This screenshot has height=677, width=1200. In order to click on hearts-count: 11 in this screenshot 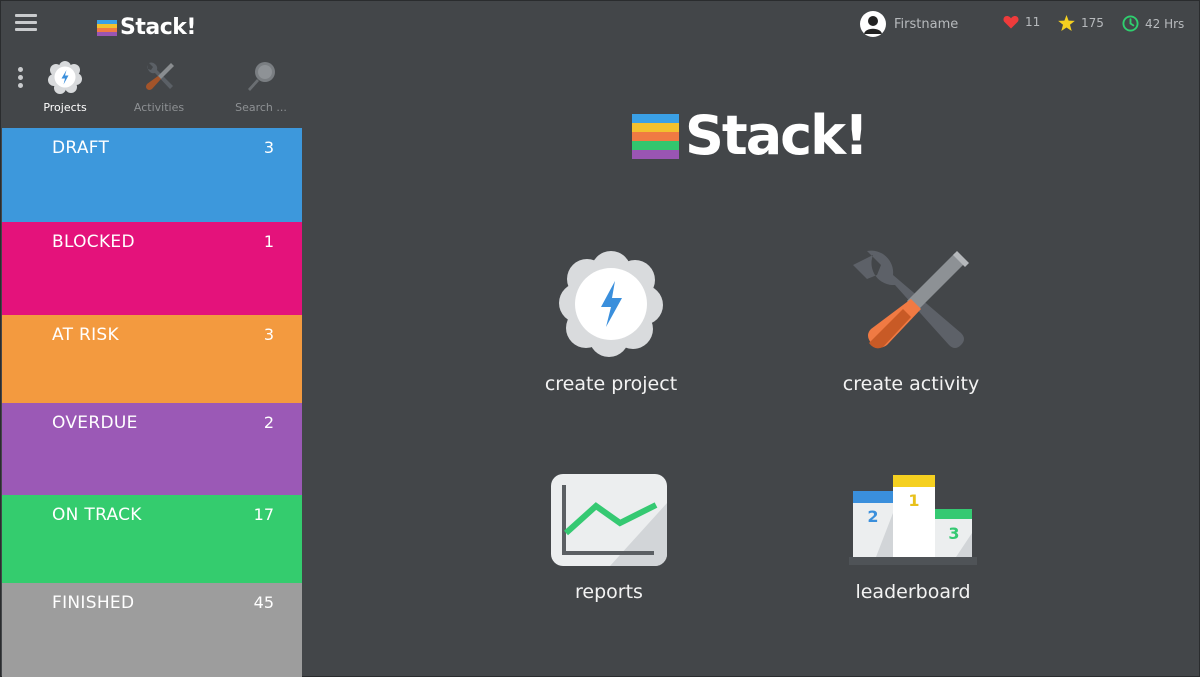, I will do `click(1033, 22)`.